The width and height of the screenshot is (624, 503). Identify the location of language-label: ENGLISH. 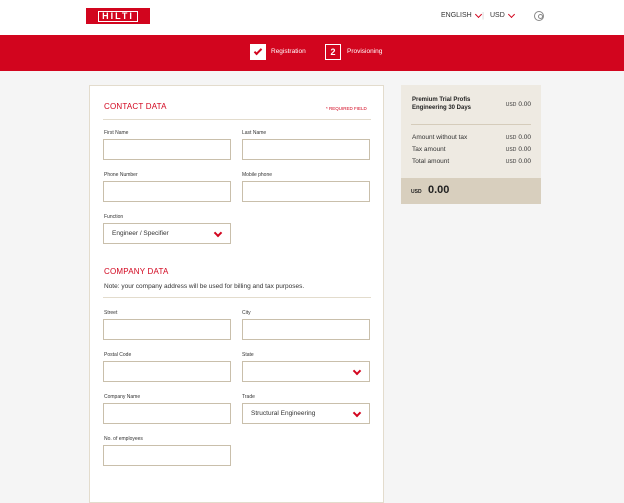
(456, 15).